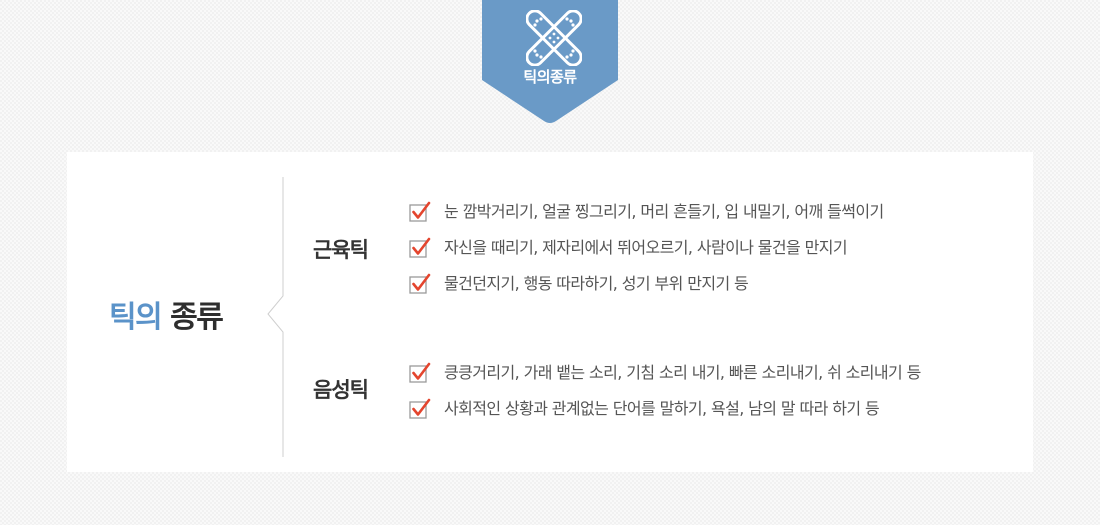 The height and width of the screenshot is (525, 1100). I want to click on section-title-rest: 종류, so click(192, 317).